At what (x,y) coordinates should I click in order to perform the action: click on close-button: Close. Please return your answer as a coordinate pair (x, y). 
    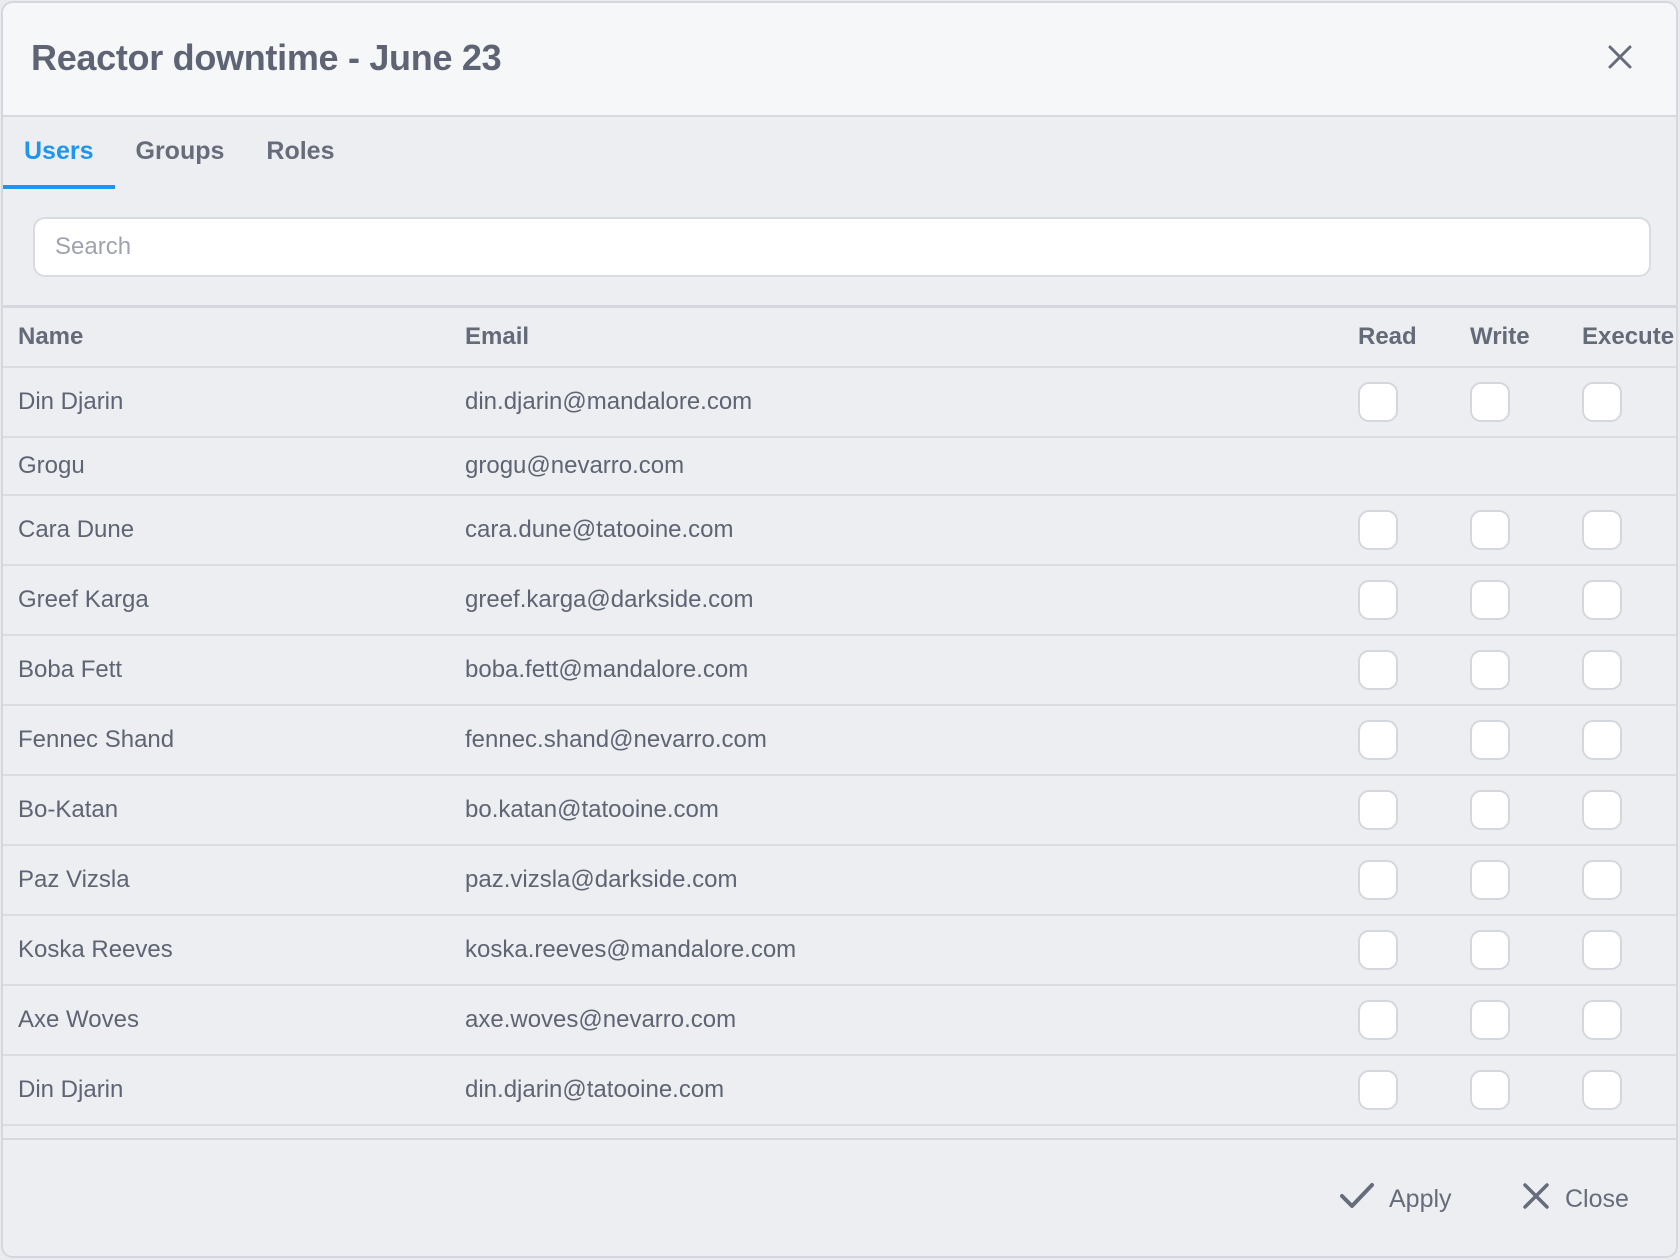
    Looking at the image, I should click on (1575, 1199).